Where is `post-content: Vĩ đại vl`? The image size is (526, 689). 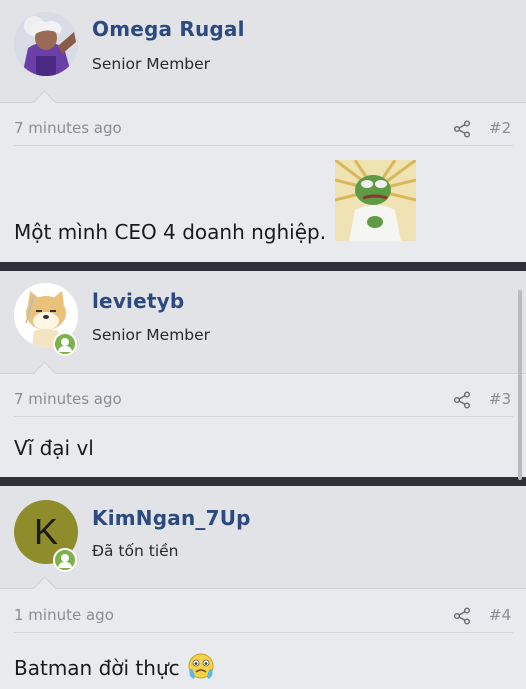 post-content: Vĩ đại vl is located at coordinates (54, 448).